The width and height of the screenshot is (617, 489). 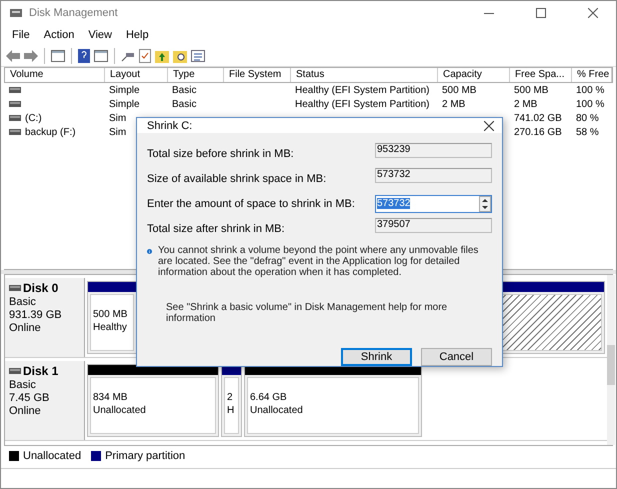 I want to click on table-cell: 270.16 GB, so click(x=538, y=132).